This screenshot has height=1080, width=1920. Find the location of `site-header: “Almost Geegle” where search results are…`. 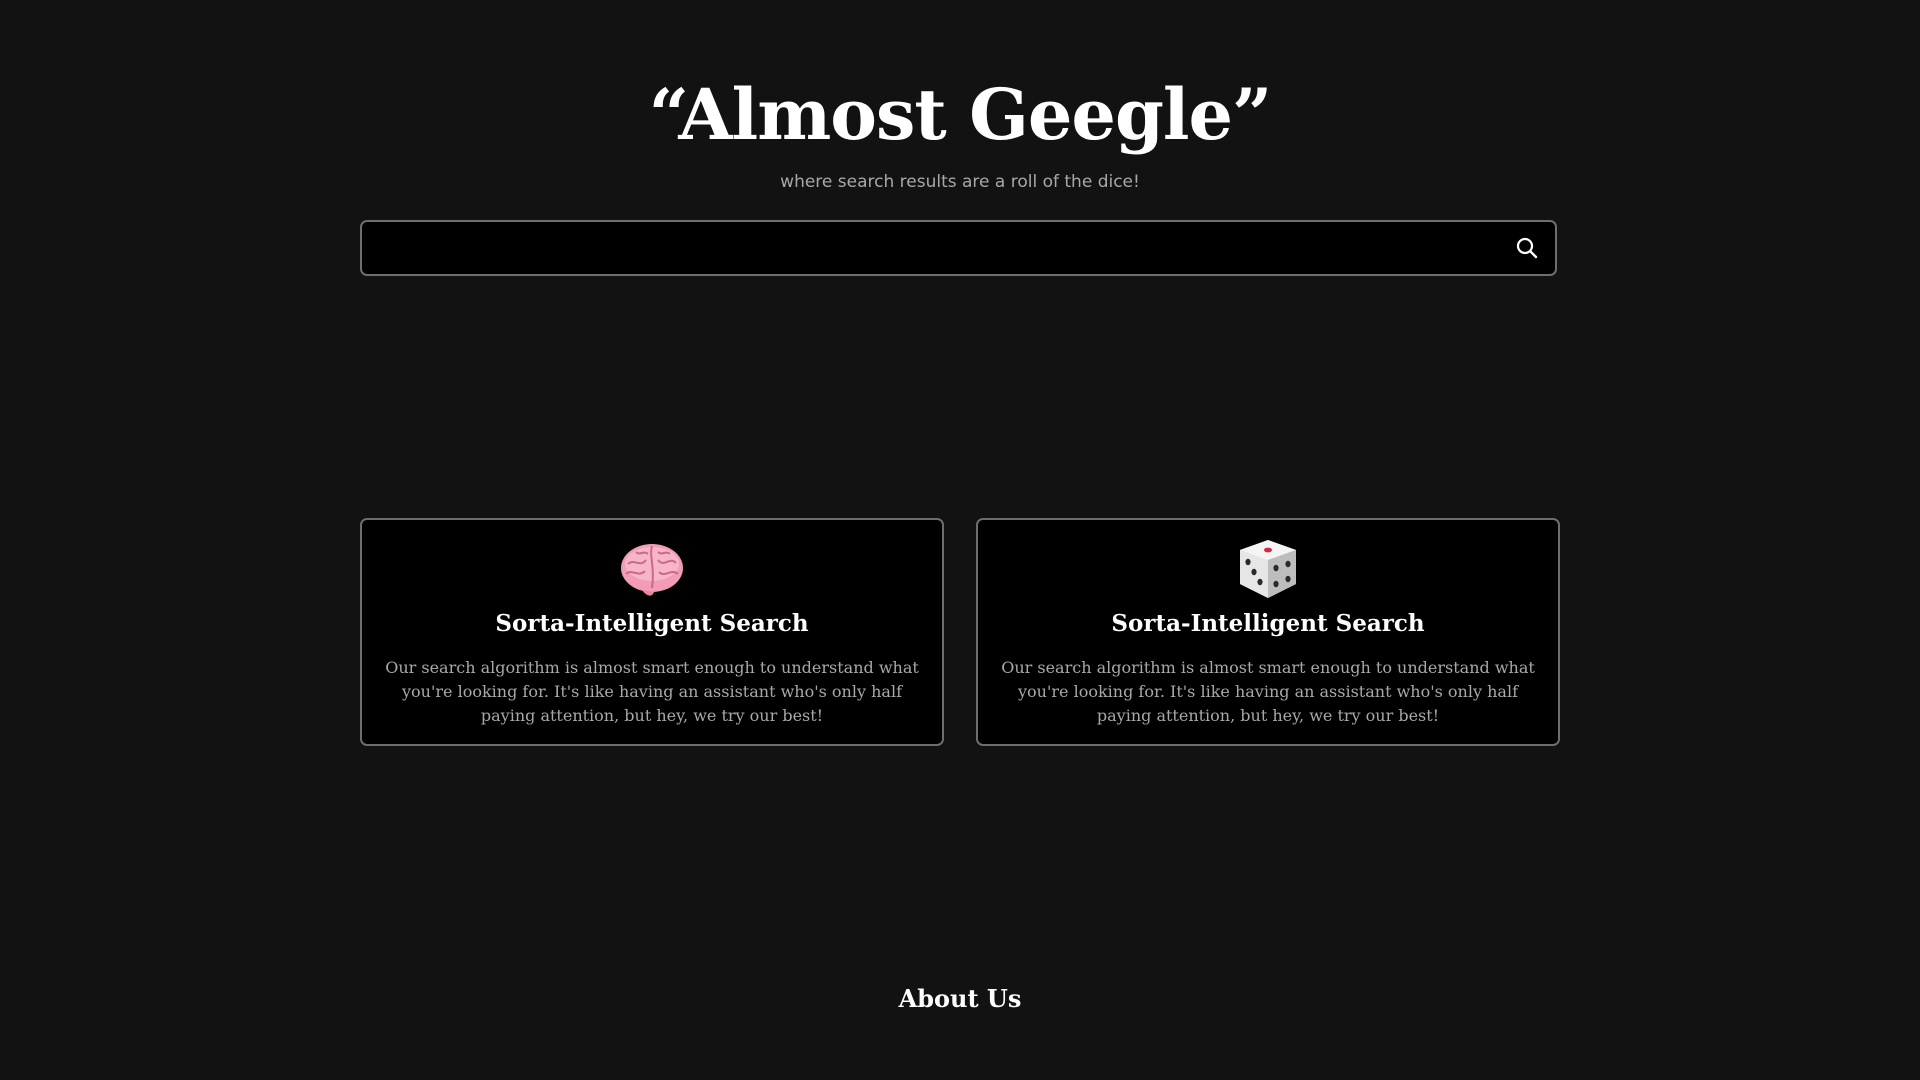

site-header: “Almost Geegle” where search results are… is located at coordinates (960, 131).